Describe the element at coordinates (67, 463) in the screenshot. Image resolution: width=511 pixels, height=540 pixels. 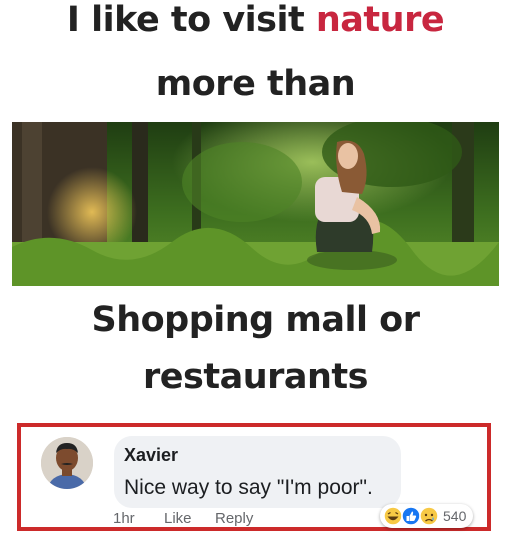
I see `avatar` at that location.